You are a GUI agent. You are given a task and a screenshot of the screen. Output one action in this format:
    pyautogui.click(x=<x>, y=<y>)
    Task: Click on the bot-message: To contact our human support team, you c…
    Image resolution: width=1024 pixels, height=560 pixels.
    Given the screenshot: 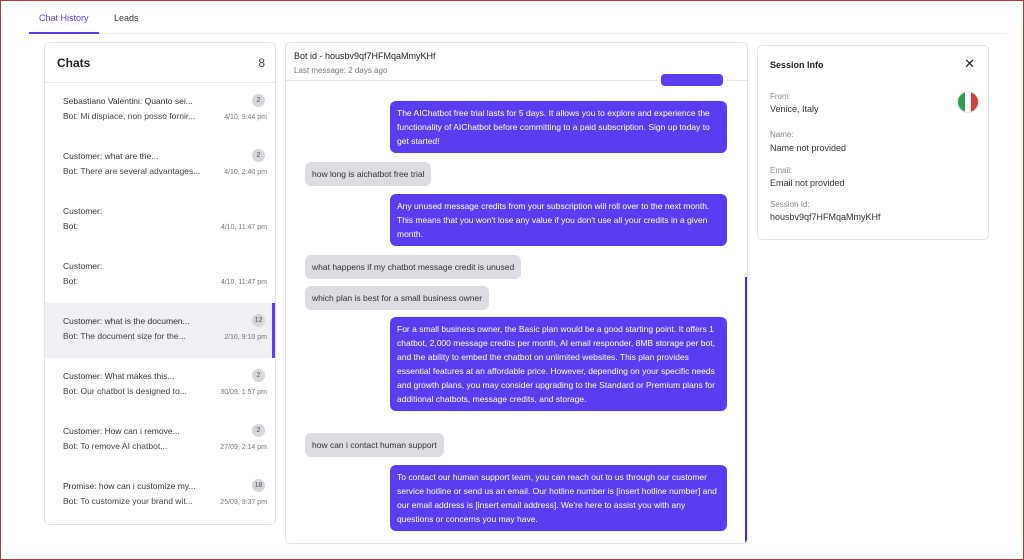 What is the action you would take?
    pyautogui.click(x=558, y=498)
    